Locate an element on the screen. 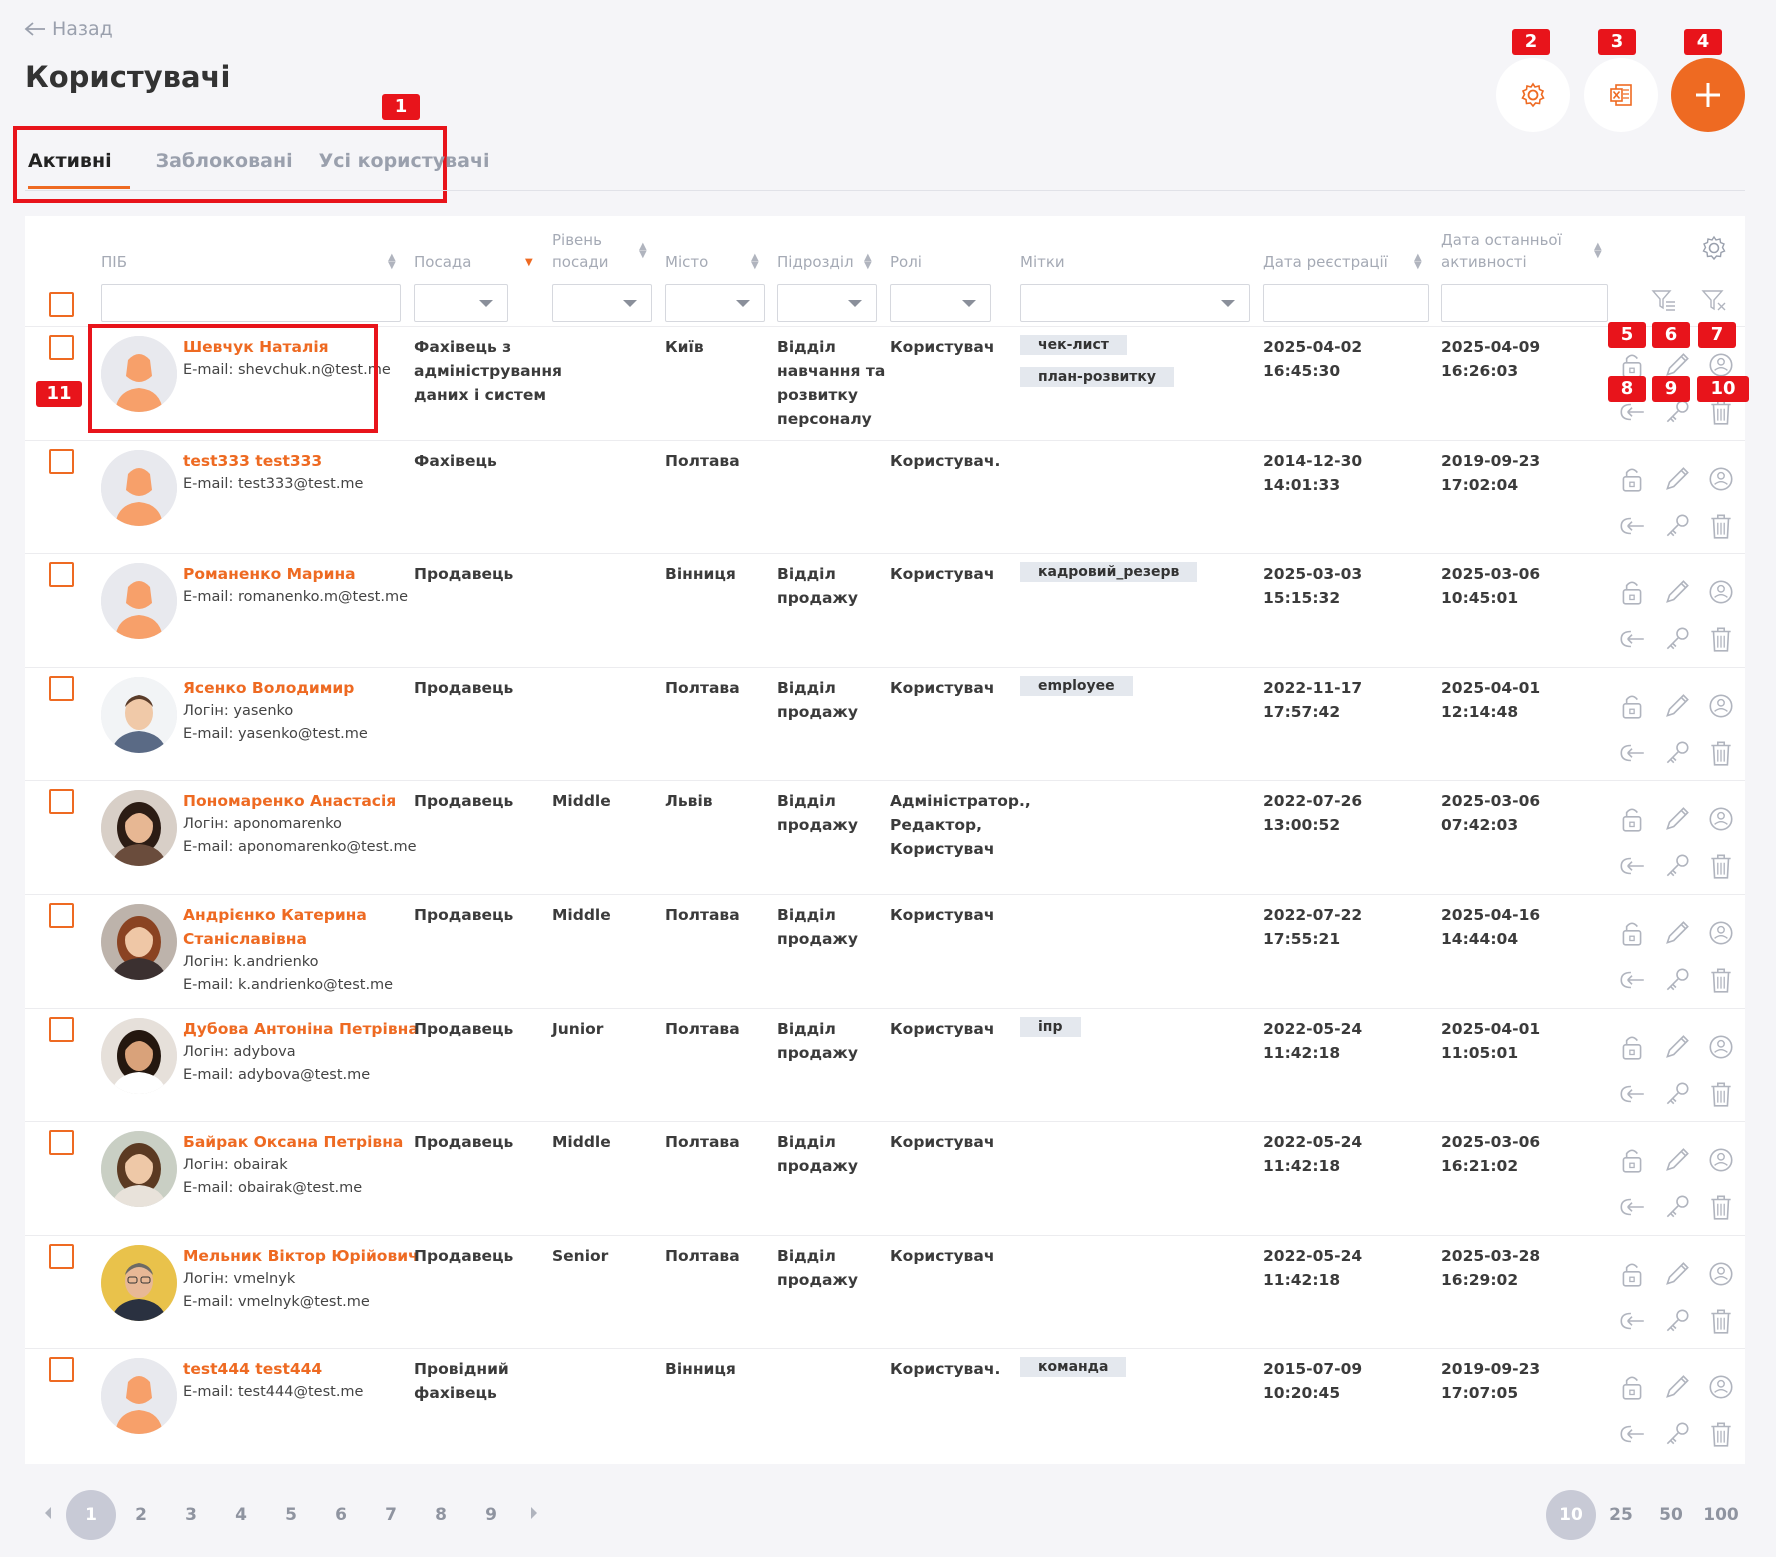 The width and height of the screenshot is (1776, 1557). col-position: Посада is located at coordinates (442, 262).